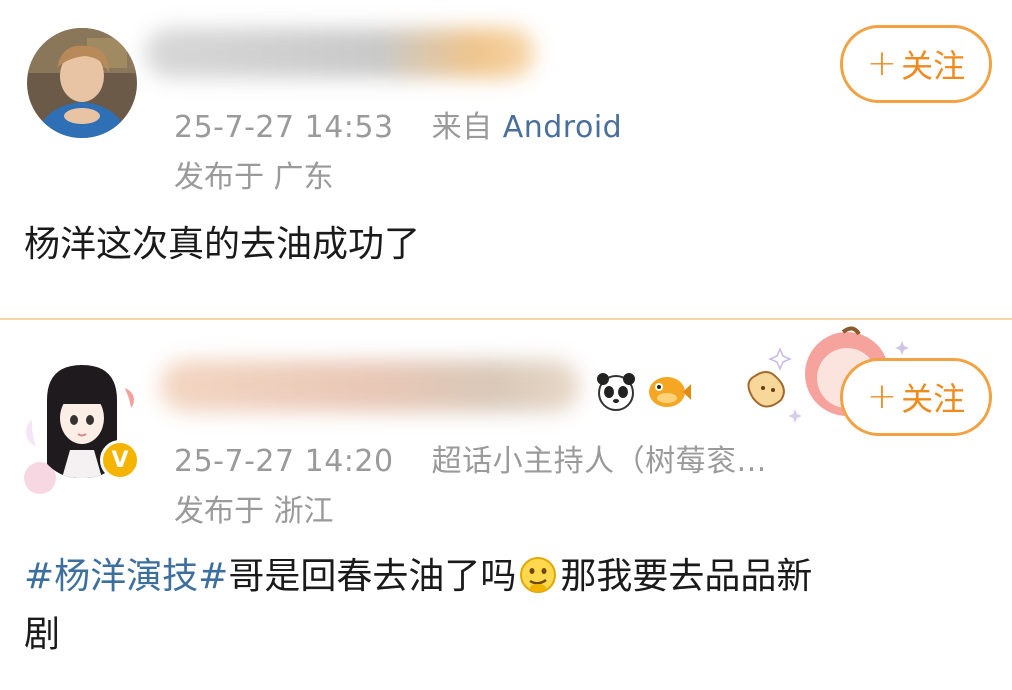  Describe the element at coordinates (538, 575) in the screenshot. I see `smirk-emoji-icon` at that location.